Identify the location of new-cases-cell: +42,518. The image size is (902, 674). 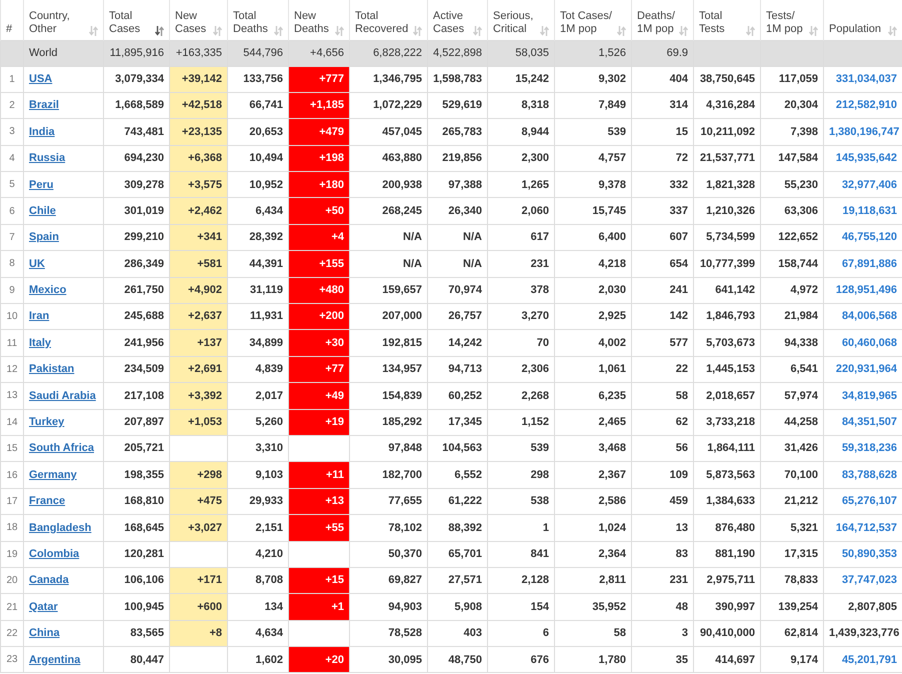
(199, 105).